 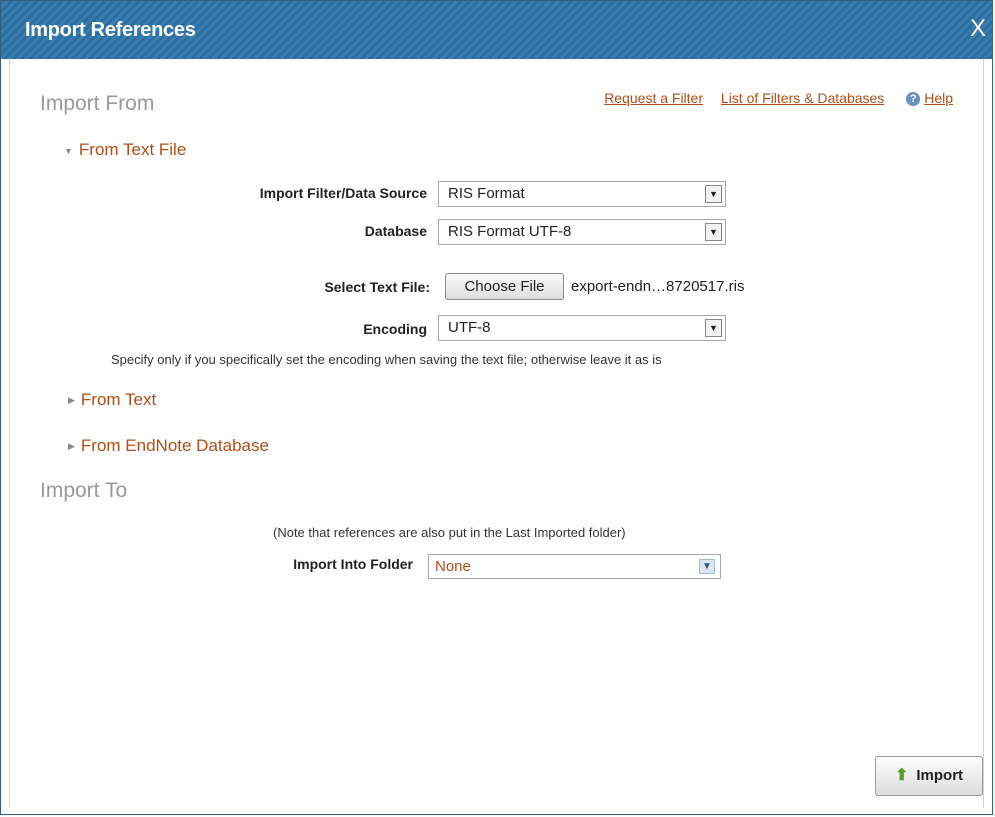 I want to click on caret-down-icon: ▼, so click(x=68, y=150).